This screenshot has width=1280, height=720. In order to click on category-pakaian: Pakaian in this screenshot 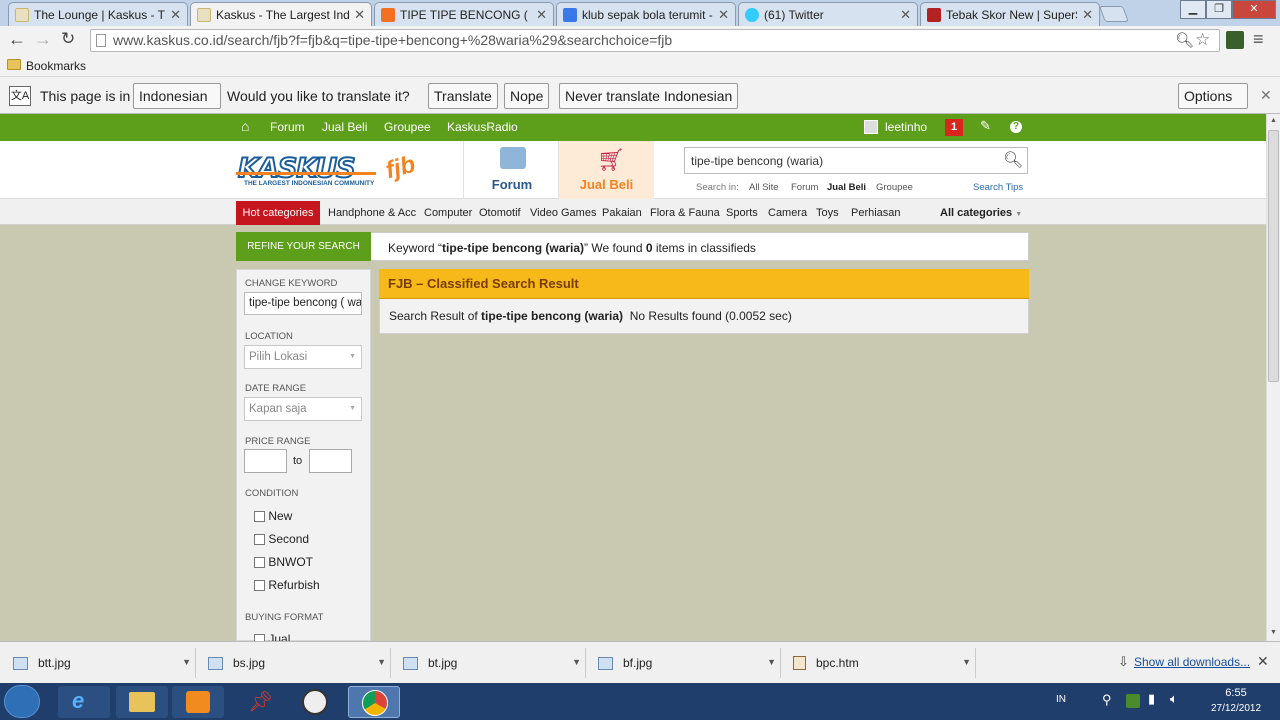, I will do `click(622, 213)`.